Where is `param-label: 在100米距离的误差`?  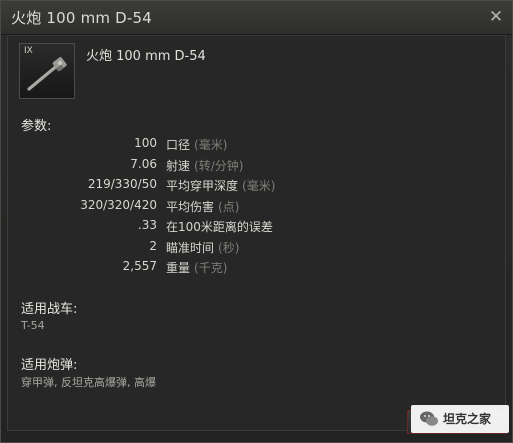 param-label: 在100米距离的误差 is located at coordinates (219, 226).